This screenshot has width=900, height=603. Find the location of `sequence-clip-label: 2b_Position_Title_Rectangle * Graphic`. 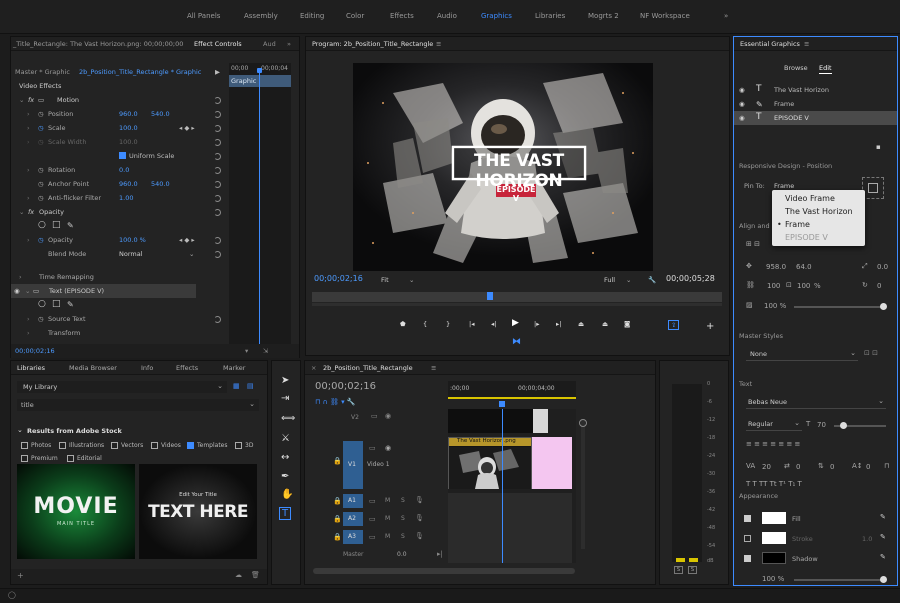

sequence-clip-label: 2b_Position_Title_Rectangle * Graphic is located at coordinates (140, 72).